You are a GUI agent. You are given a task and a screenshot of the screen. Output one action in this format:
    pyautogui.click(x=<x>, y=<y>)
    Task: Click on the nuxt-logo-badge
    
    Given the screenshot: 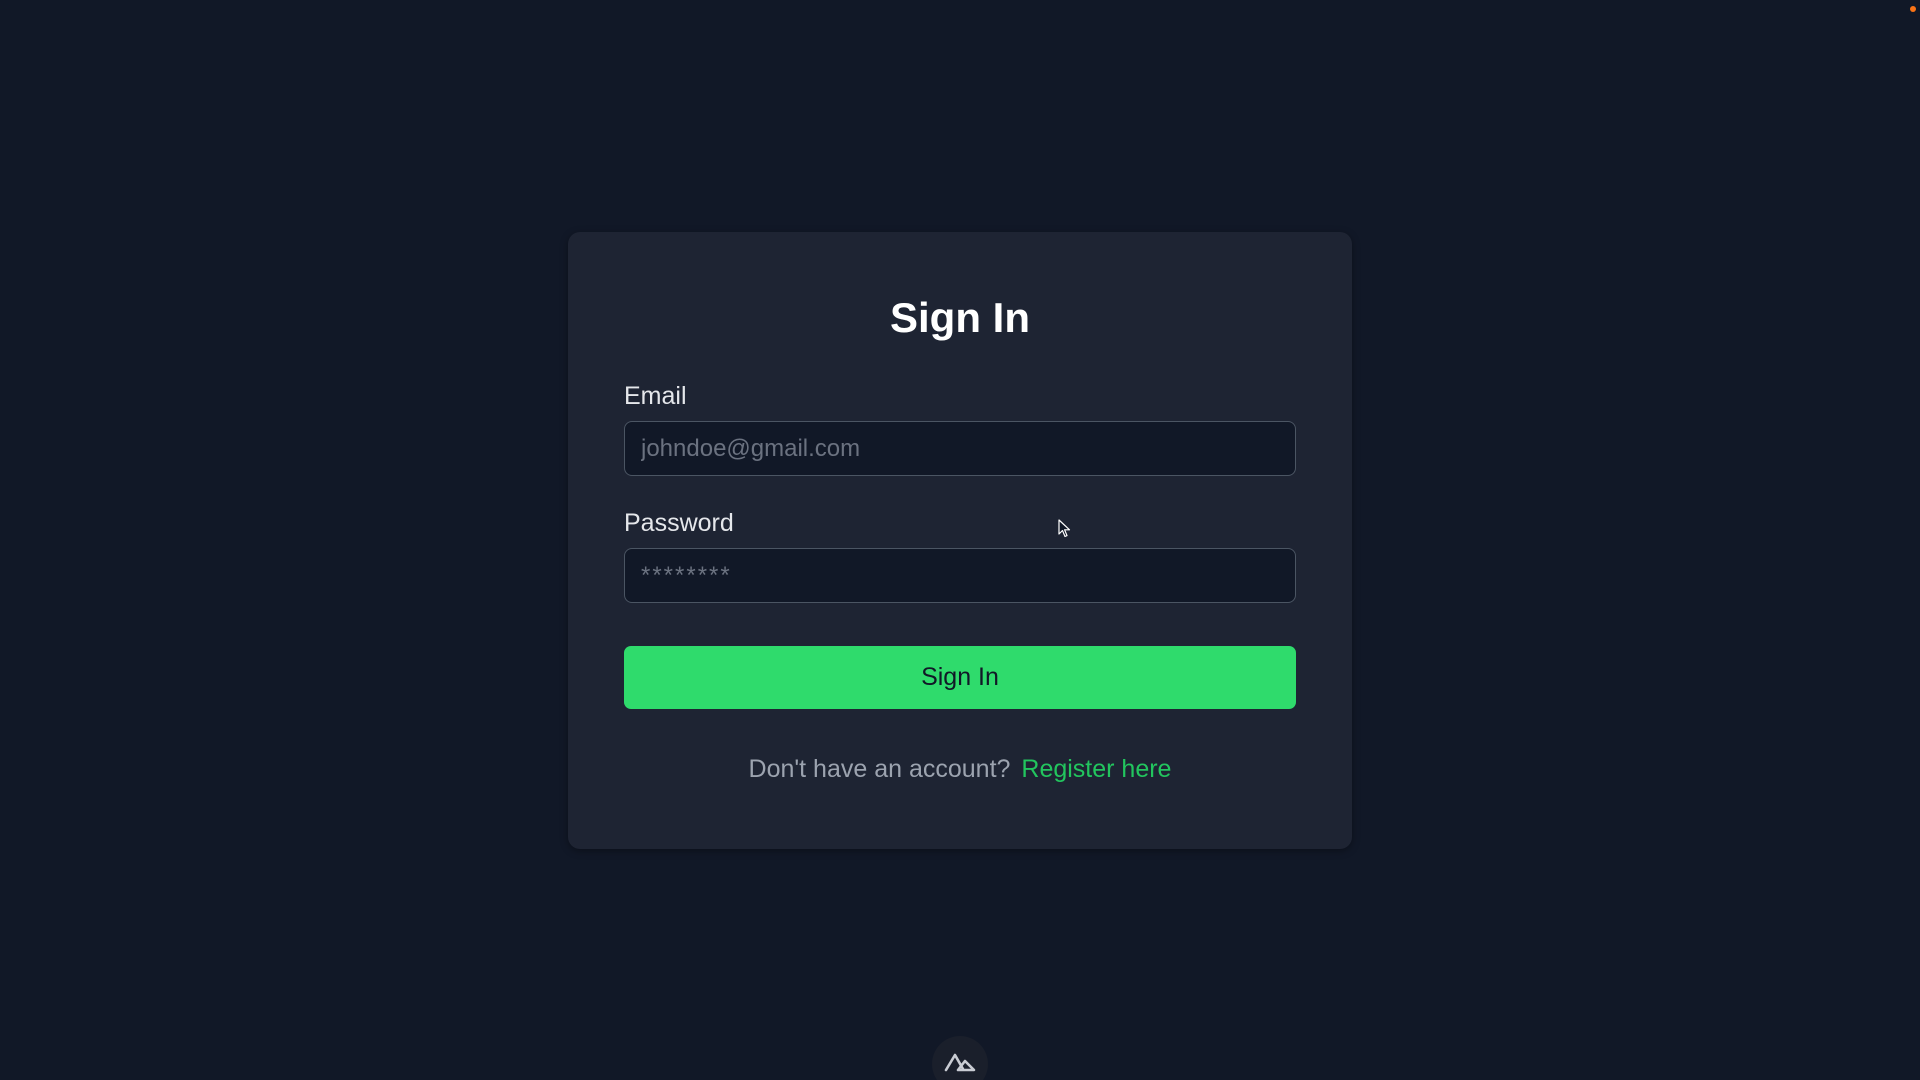 What is the action you would take?
    pyautogui.click(x=960, y=1058)
    